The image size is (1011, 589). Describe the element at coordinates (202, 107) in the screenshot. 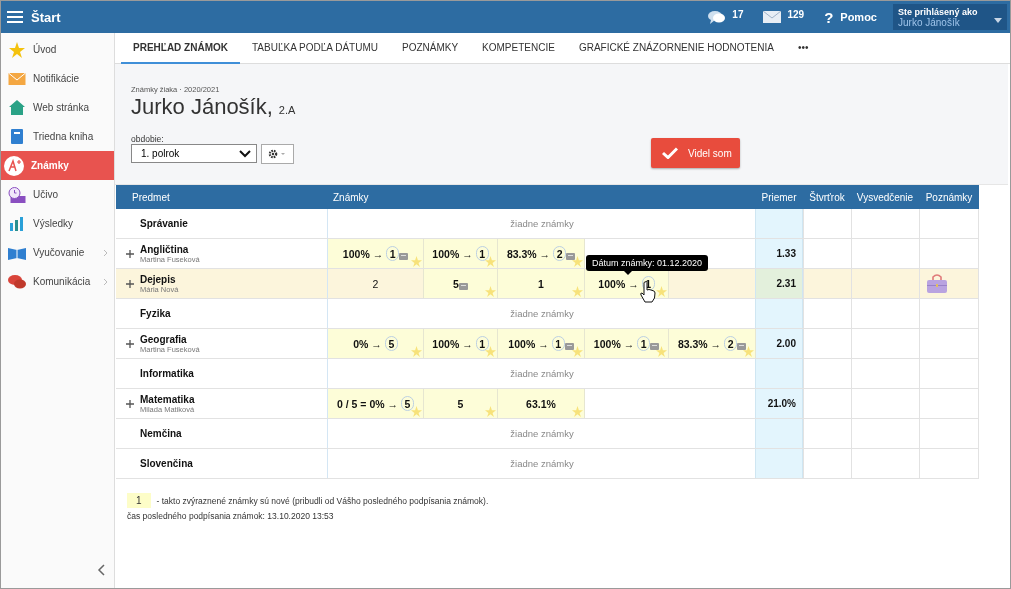

I see `student-name: Jurko Jánošík,` at that location.